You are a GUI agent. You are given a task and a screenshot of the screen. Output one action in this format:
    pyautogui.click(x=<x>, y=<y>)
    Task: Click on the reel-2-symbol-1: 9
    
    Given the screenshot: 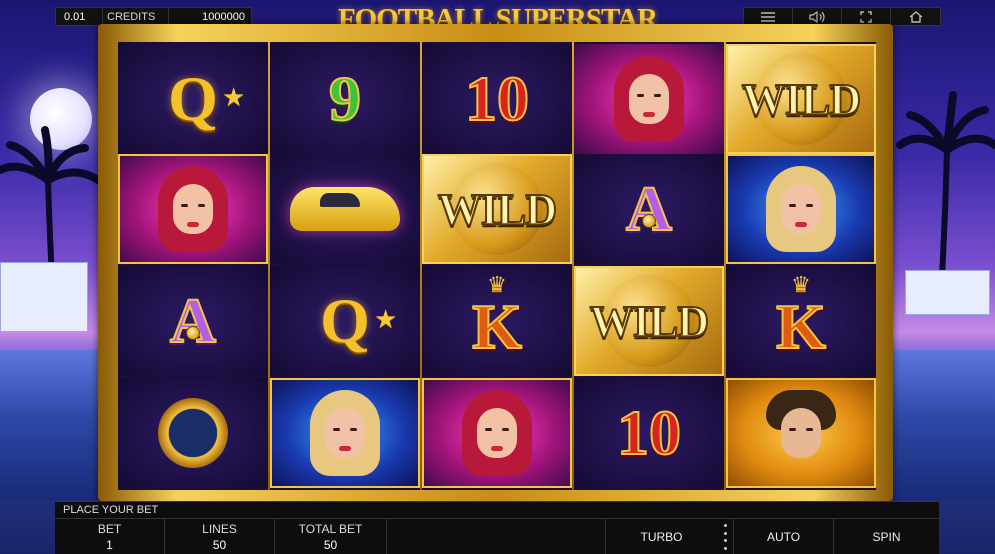 What is the action you would take?
    pyautogui.click(x=345, y=99)
    